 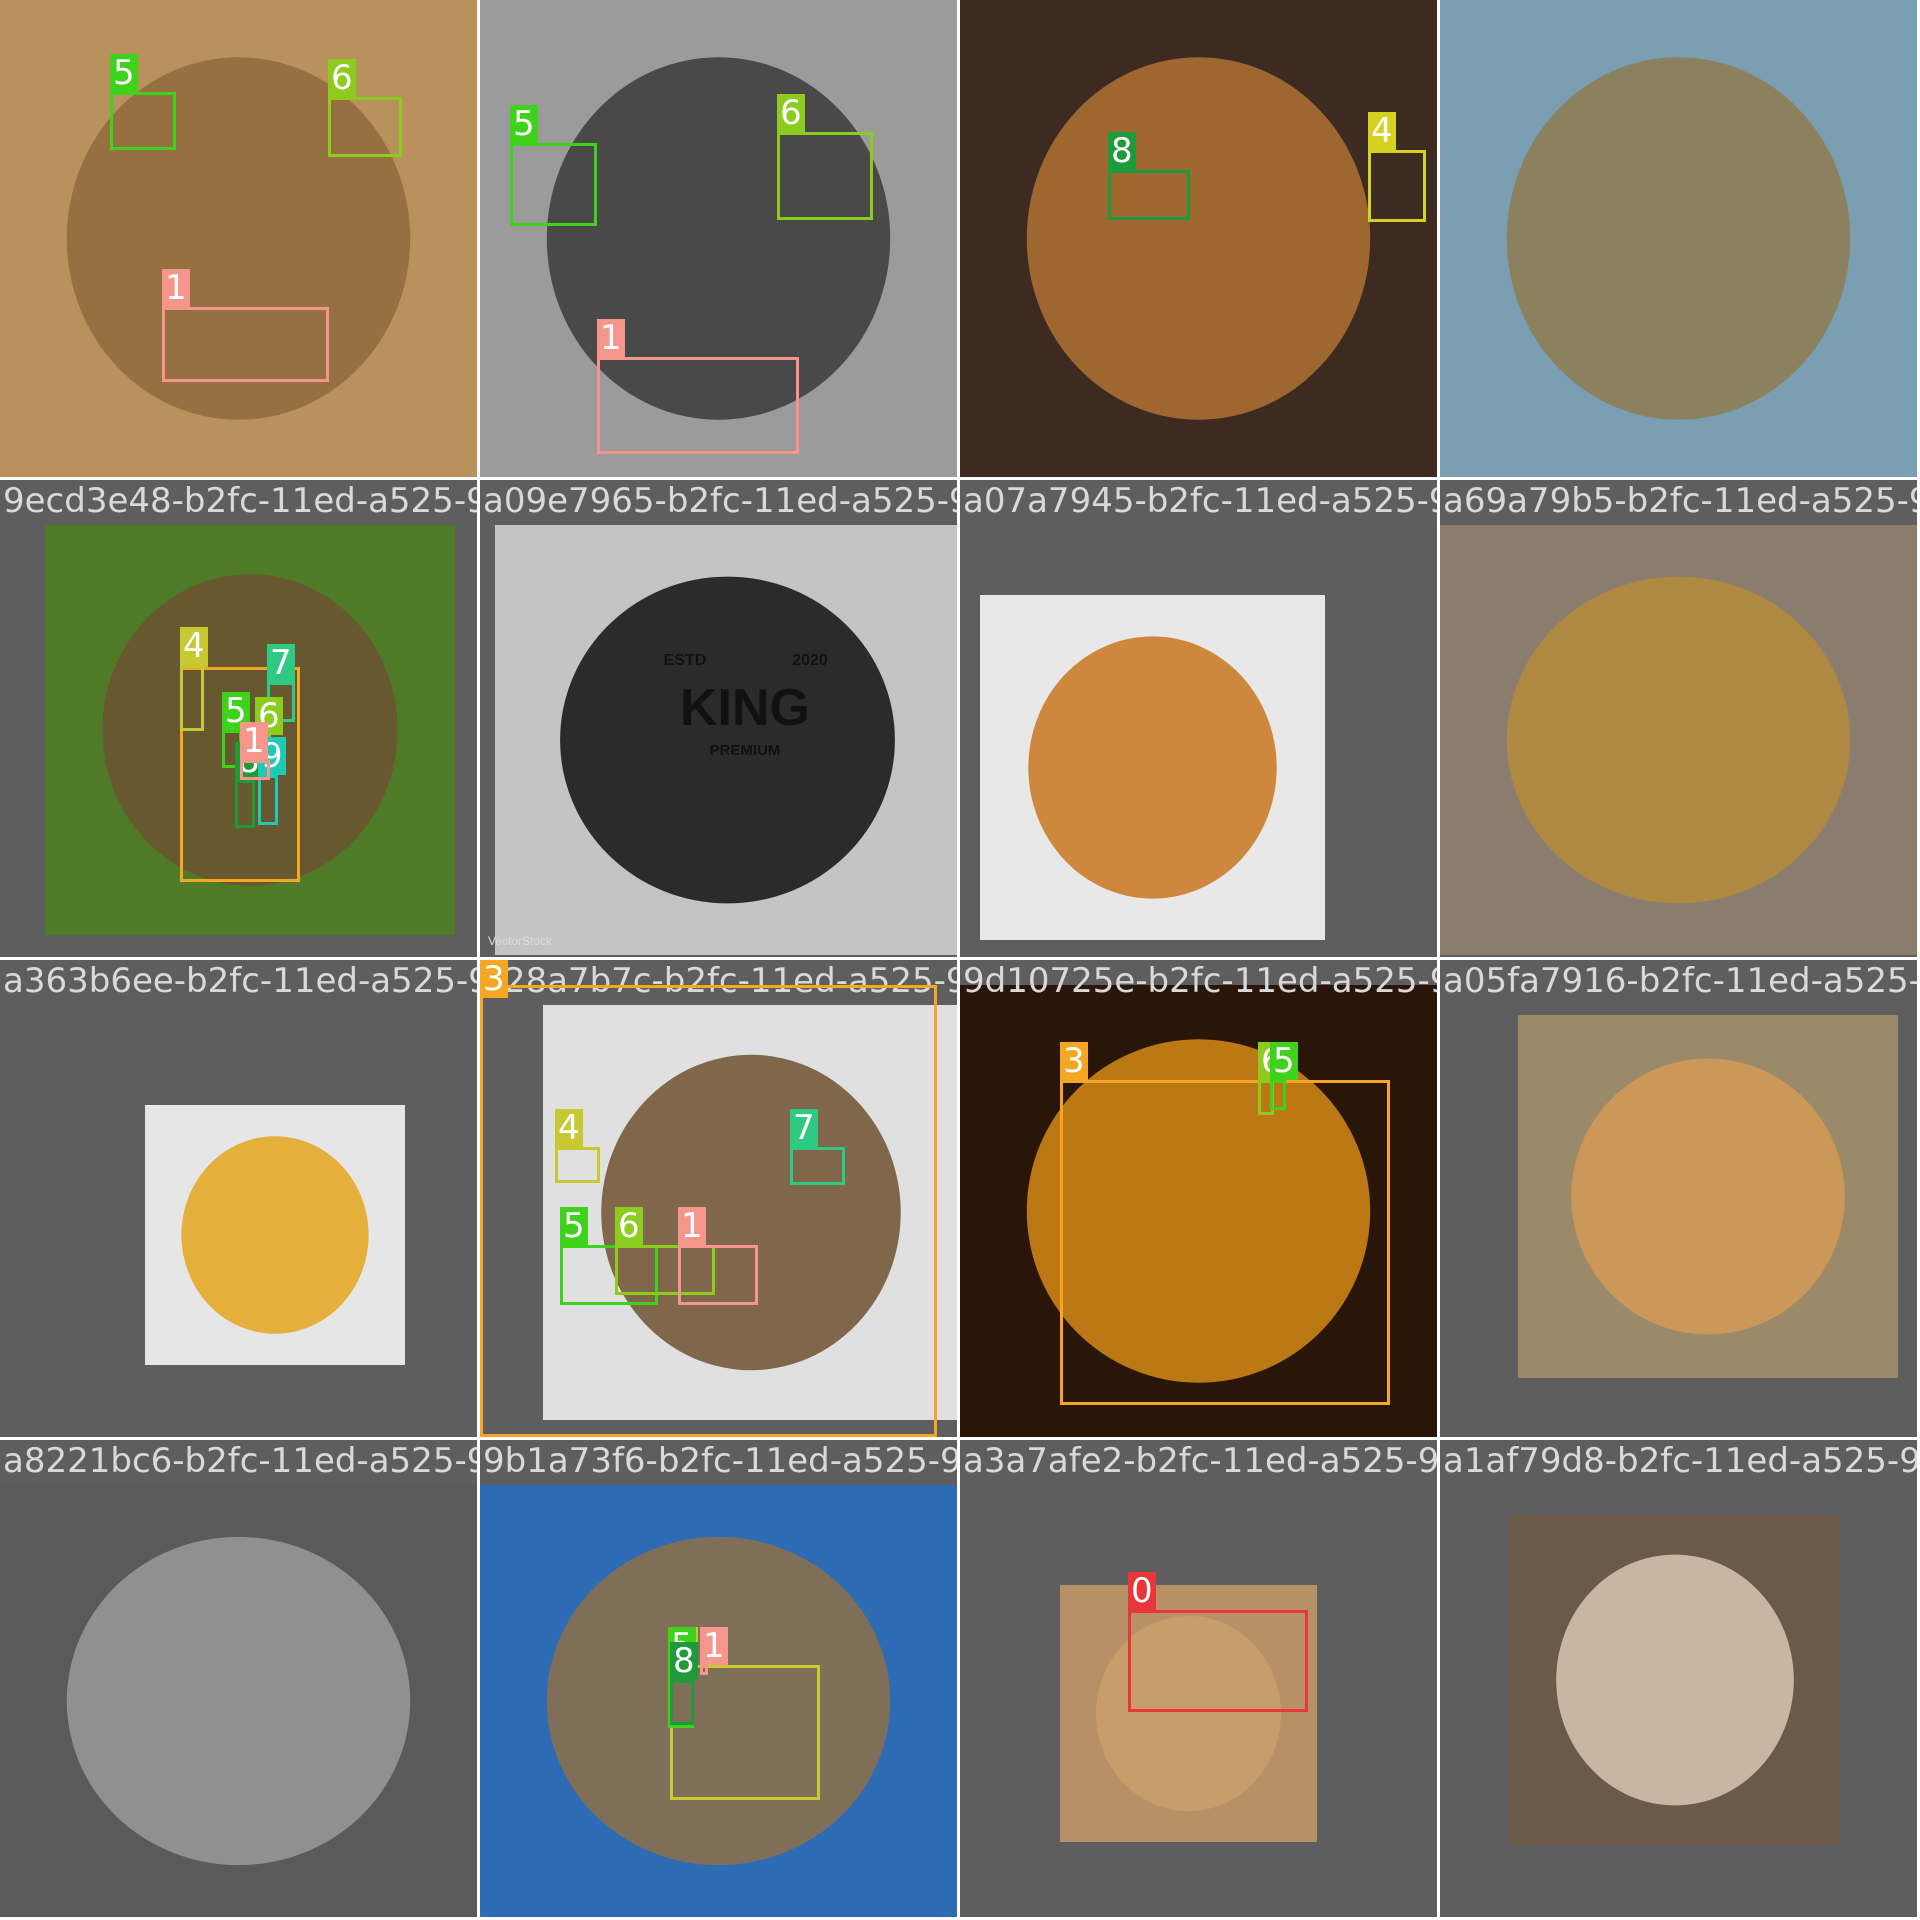 I want to click on svg-text: ESTD, so click(x=685, y=660).